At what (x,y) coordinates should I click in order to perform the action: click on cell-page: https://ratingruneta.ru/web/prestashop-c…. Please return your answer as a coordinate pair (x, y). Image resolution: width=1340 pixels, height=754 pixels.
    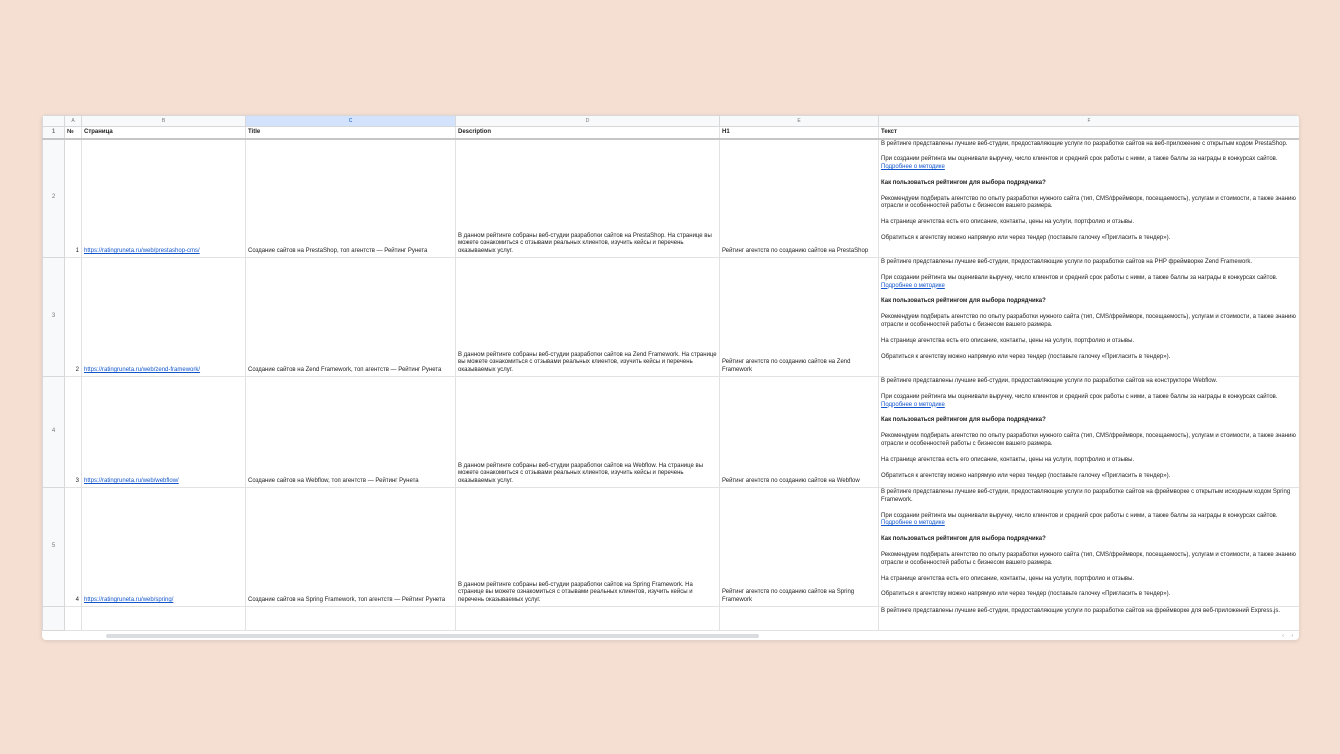
    Looking at the image, I should click on (163, 198).